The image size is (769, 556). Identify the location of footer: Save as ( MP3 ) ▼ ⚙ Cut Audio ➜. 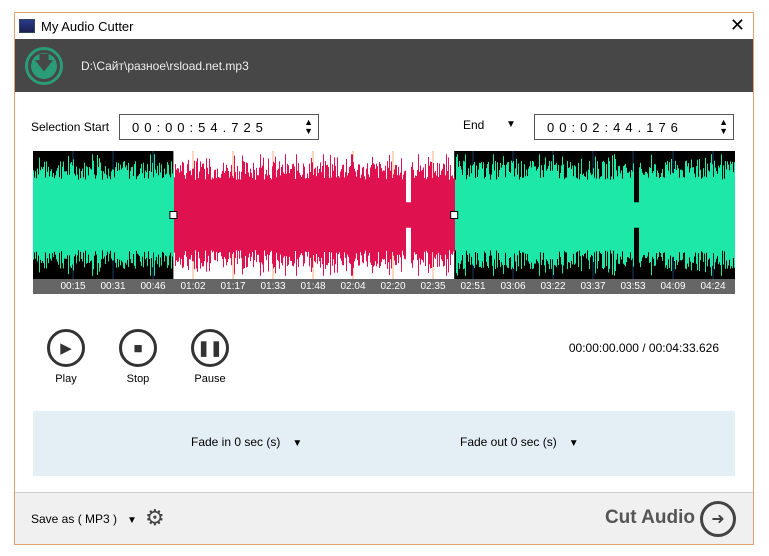
(384, 518).